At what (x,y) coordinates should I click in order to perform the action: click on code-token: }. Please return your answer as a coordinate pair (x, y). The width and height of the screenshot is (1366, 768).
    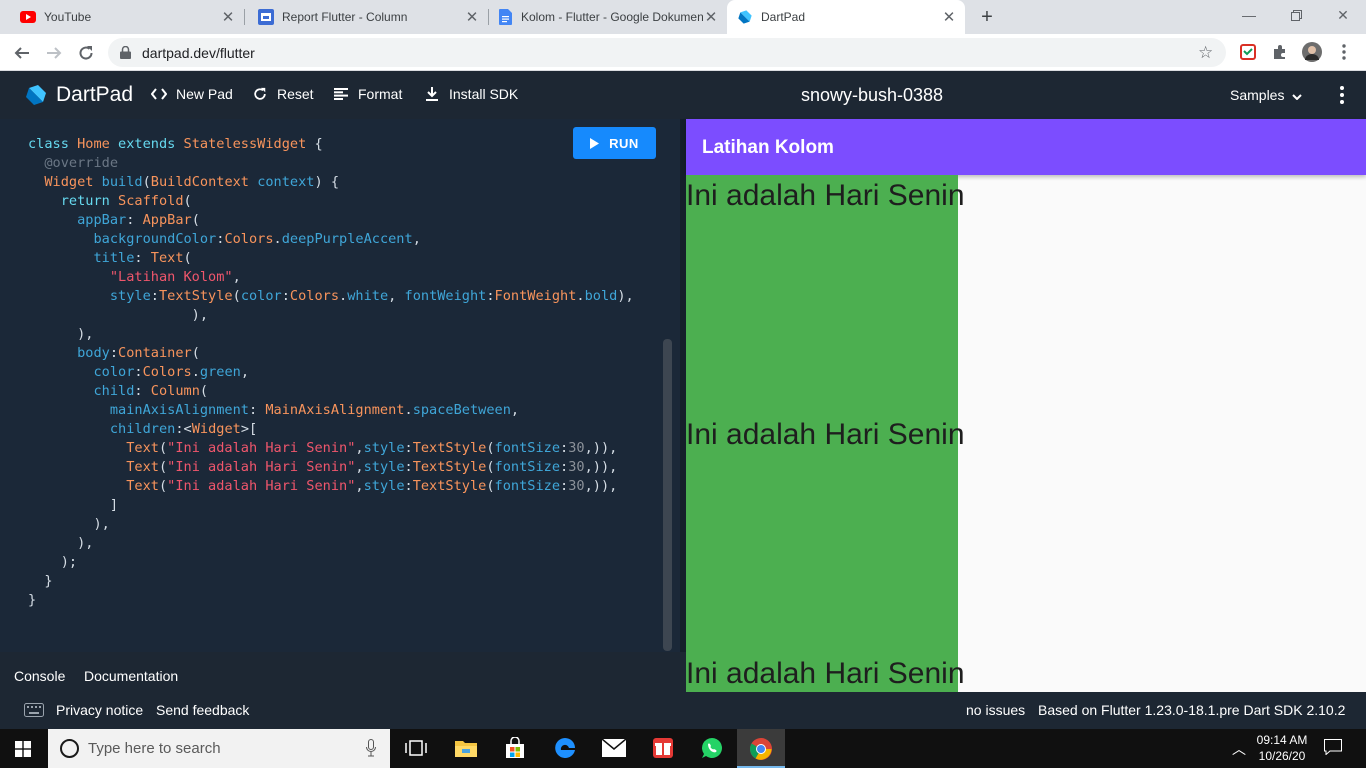
    Looking at the image, I should click on (40, 581).